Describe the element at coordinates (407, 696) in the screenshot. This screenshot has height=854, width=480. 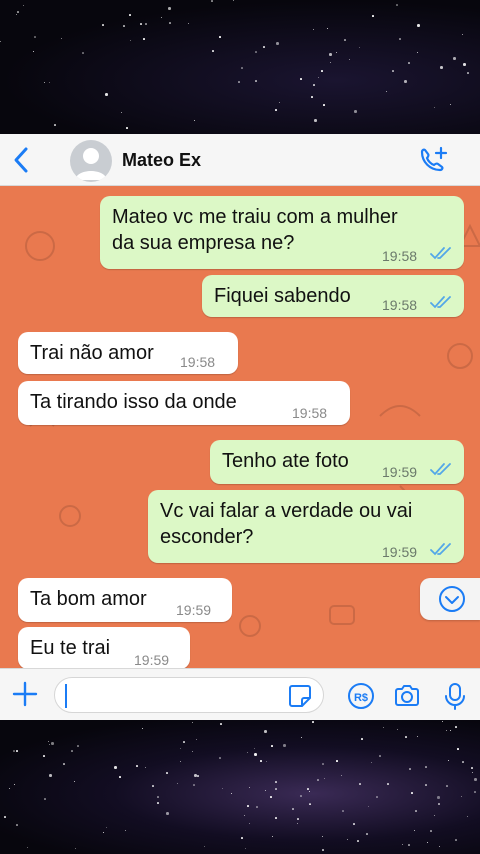
I see `camera-icon` at that location.